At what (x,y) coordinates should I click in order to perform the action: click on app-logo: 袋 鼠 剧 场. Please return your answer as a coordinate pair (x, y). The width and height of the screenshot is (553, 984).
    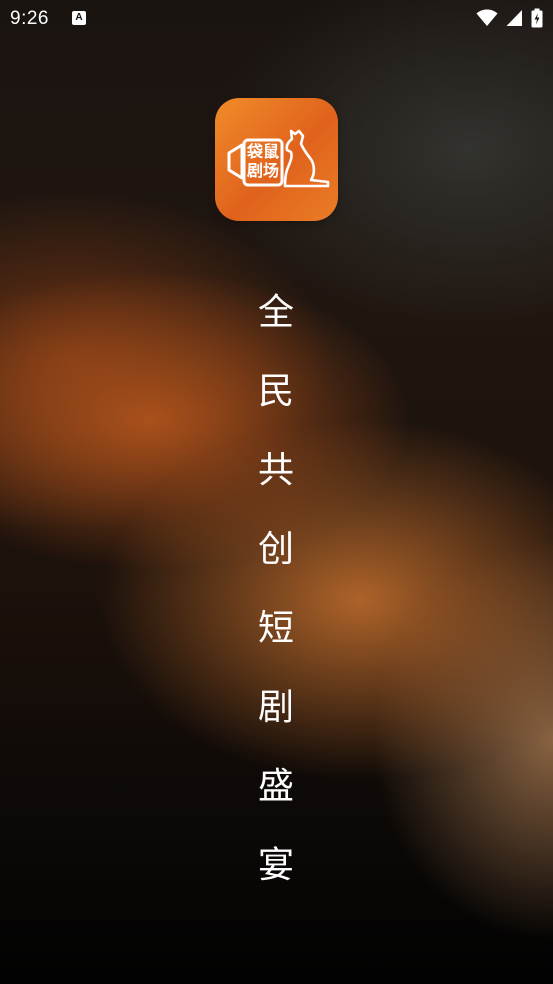
    Looking at the image, I should click on (276, 159).